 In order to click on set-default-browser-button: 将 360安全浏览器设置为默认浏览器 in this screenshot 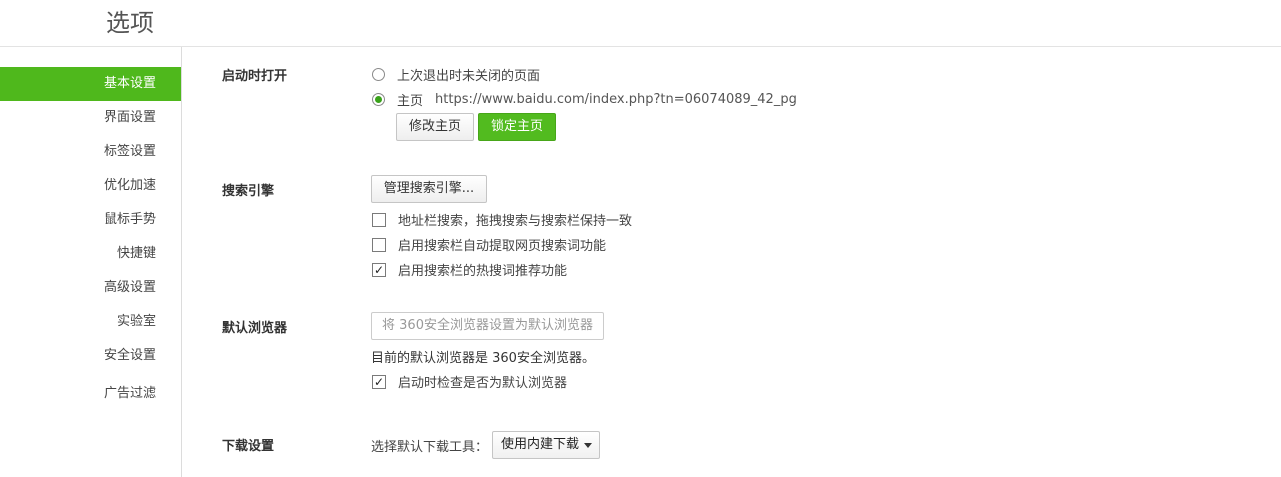, I will do `click(487, 326)`.